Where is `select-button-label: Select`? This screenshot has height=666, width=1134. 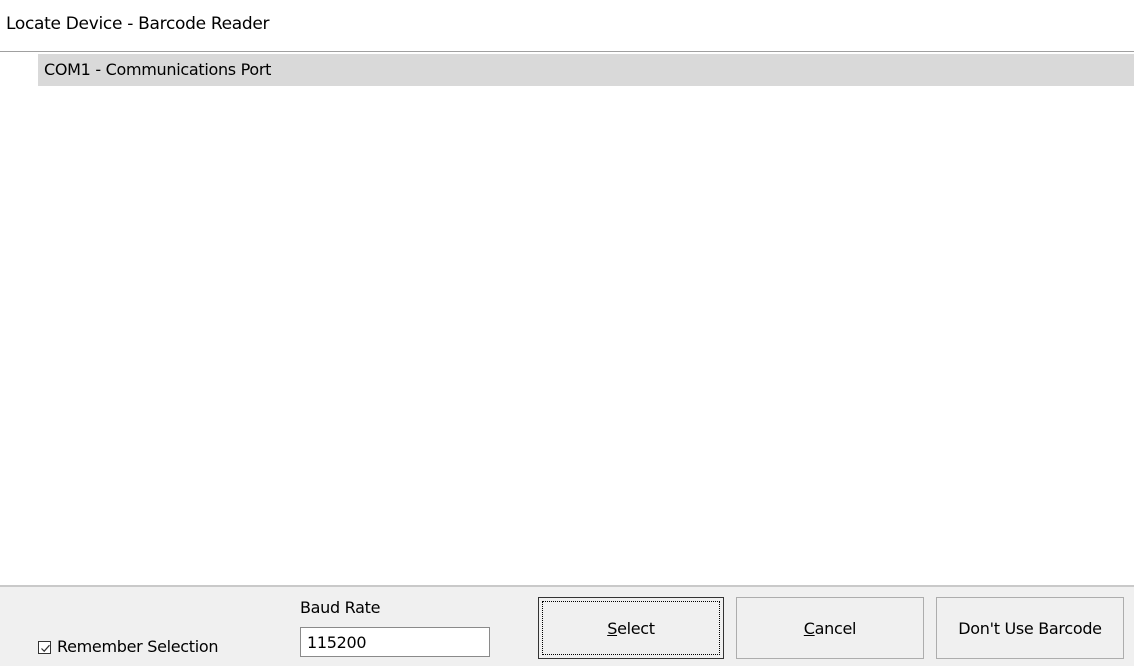
select-button-label: Select is located at coordinates (631, 628).